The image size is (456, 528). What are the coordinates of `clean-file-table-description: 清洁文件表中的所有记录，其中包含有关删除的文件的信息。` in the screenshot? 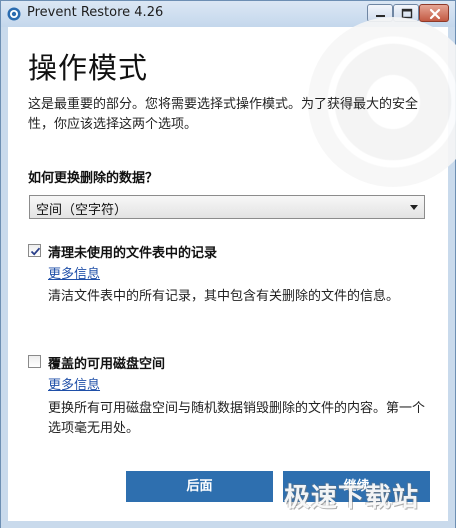 It's located at (224, 296).